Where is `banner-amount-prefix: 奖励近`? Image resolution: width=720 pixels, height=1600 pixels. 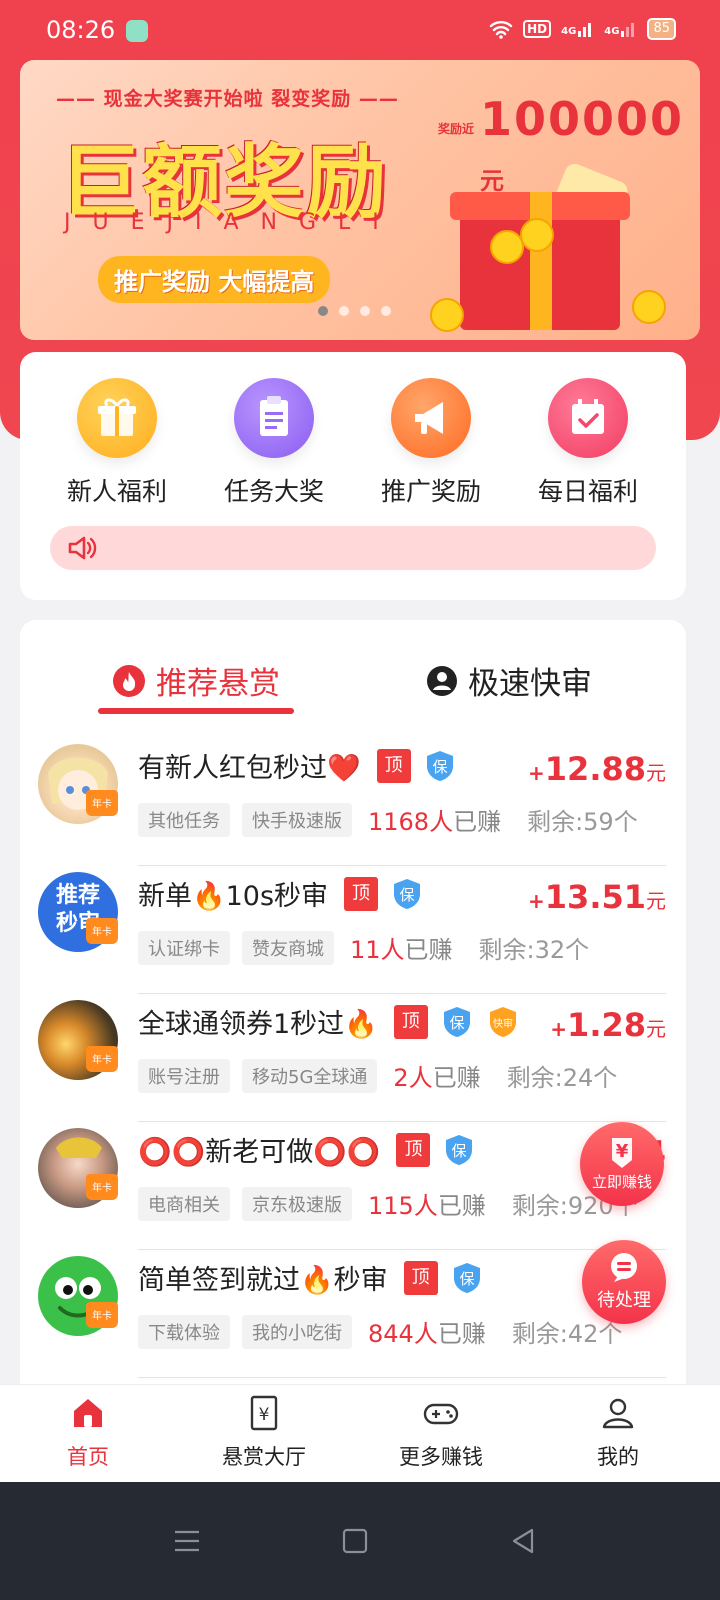
banner-amount-prefix: 奖励近 is located at coordinates (456, 129).